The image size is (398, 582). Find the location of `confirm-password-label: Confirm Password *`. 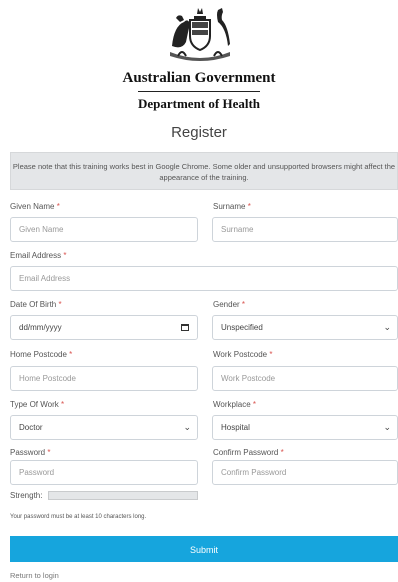

confirm-password-label: Confirm Password * is located at coordinates (248, 452).